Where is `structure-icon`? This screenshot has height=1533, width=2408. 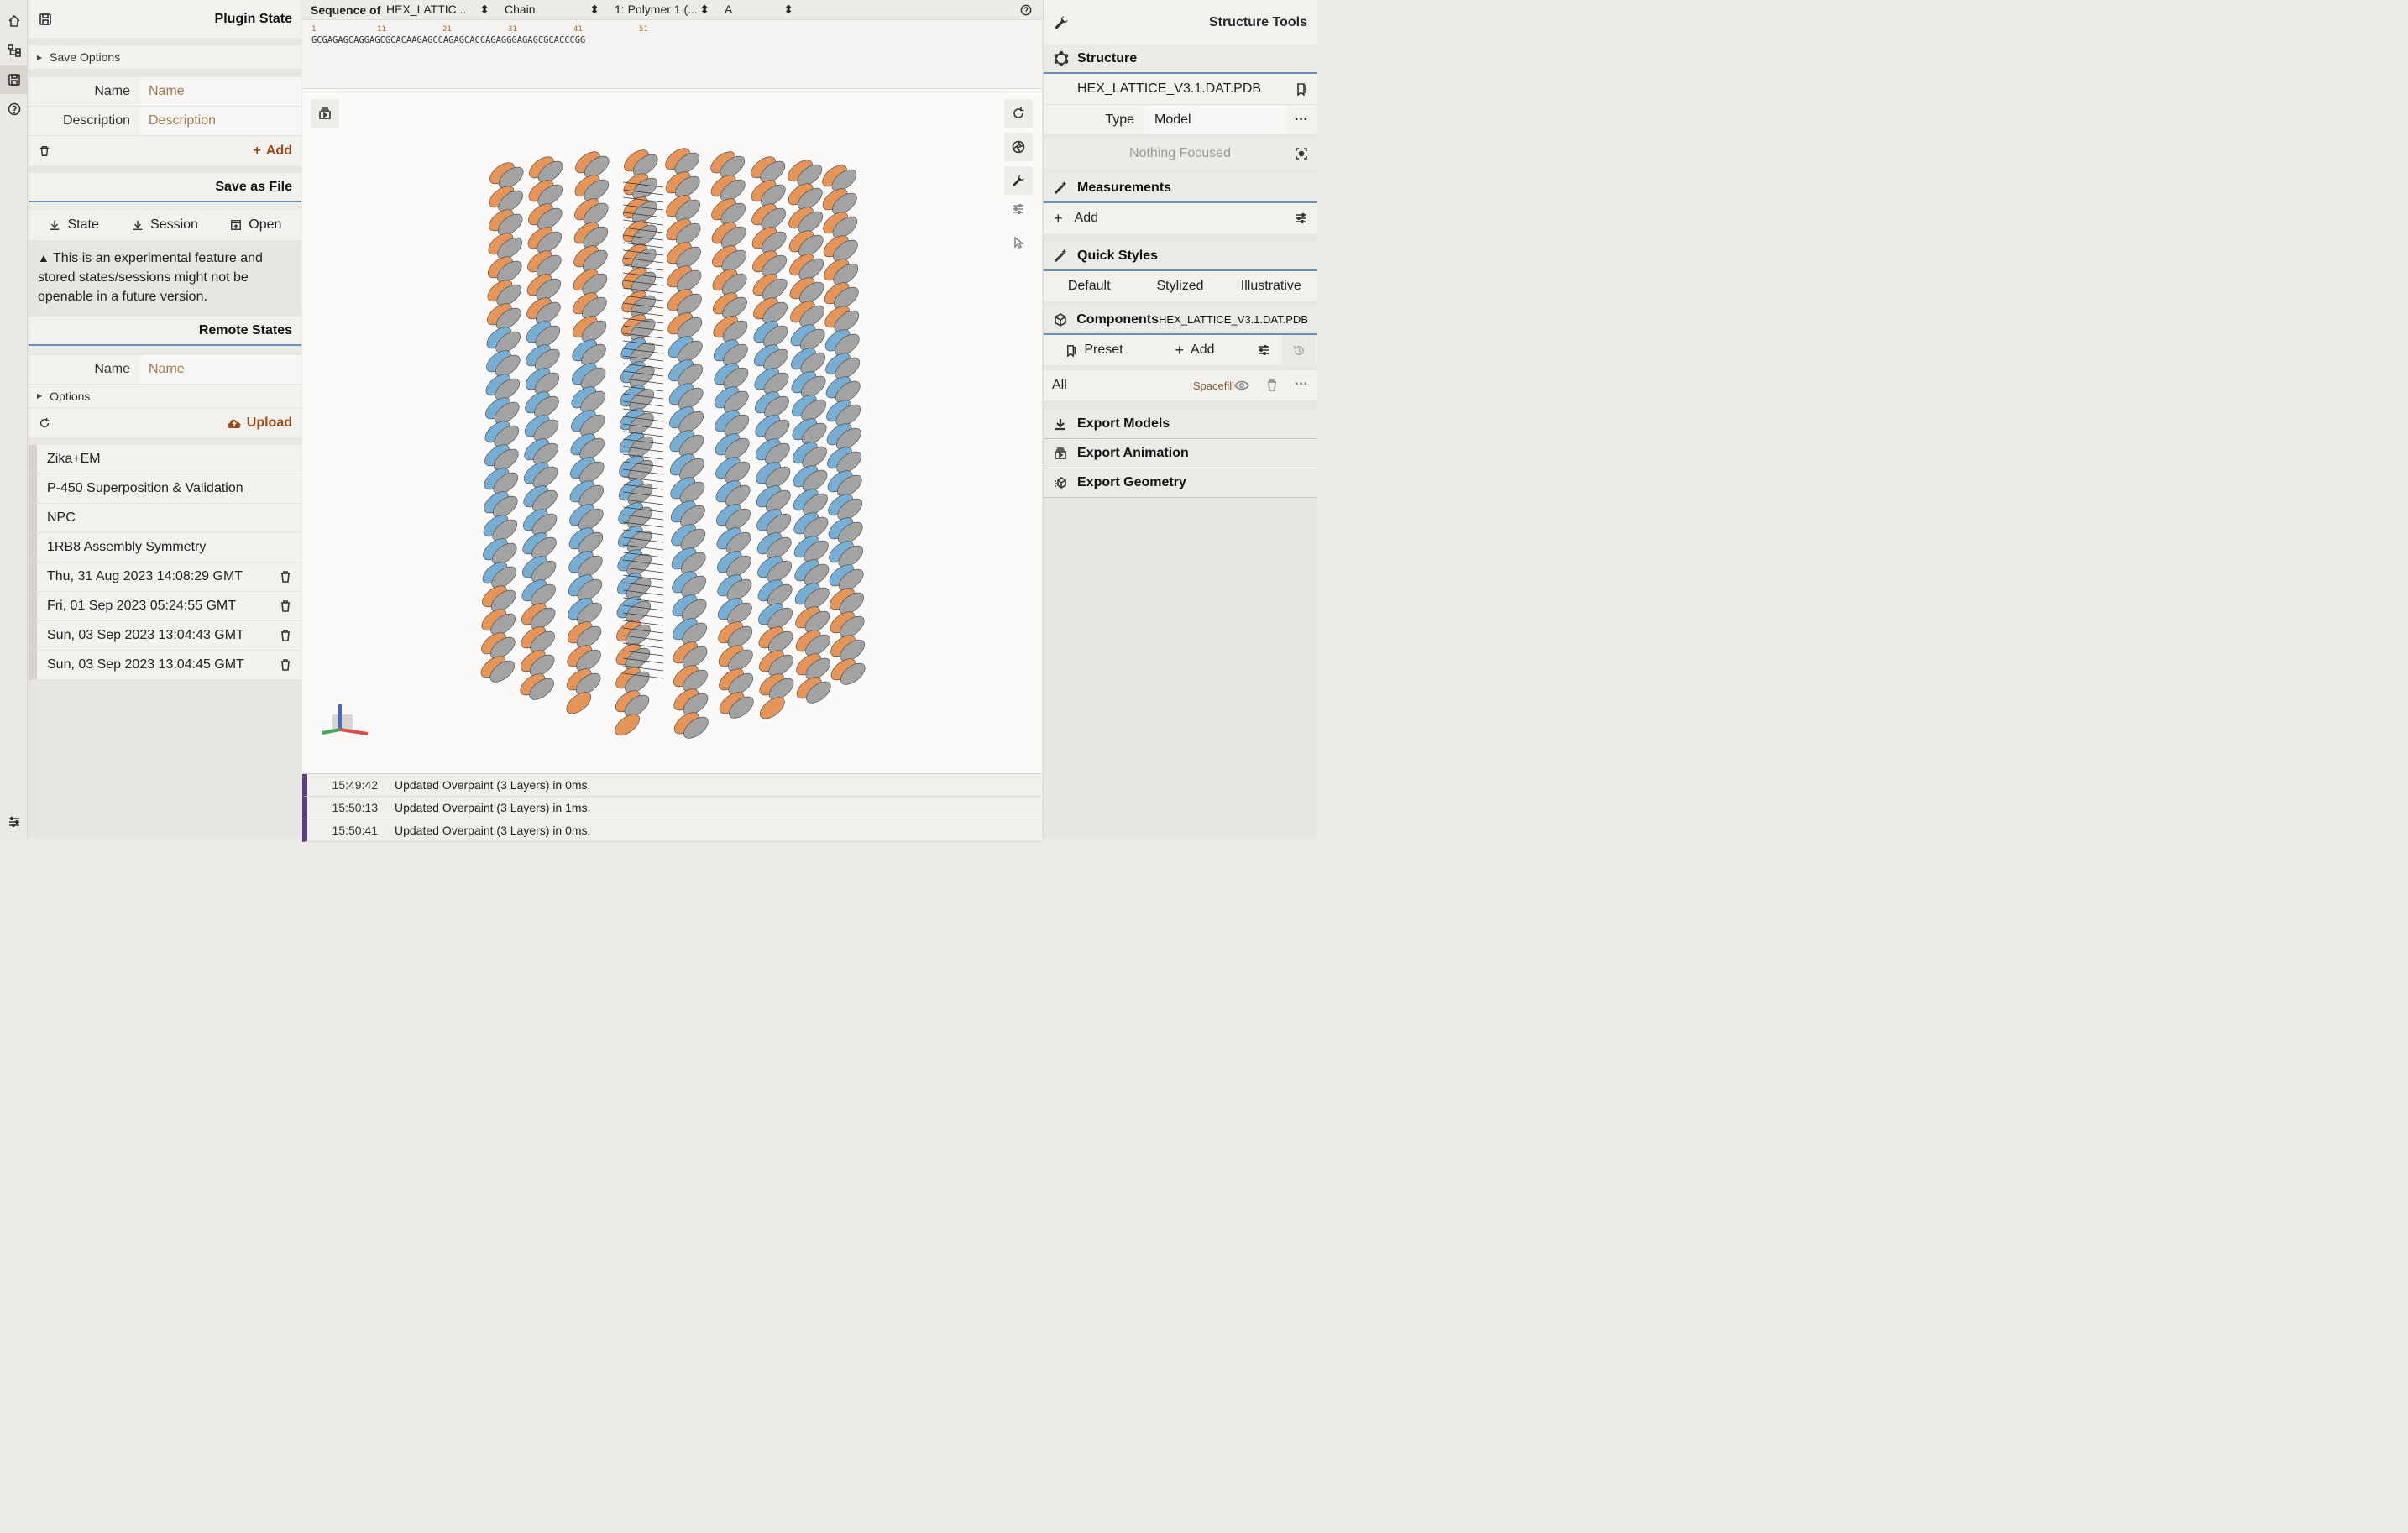
structure-icon is located at coordinates (1061, 58).